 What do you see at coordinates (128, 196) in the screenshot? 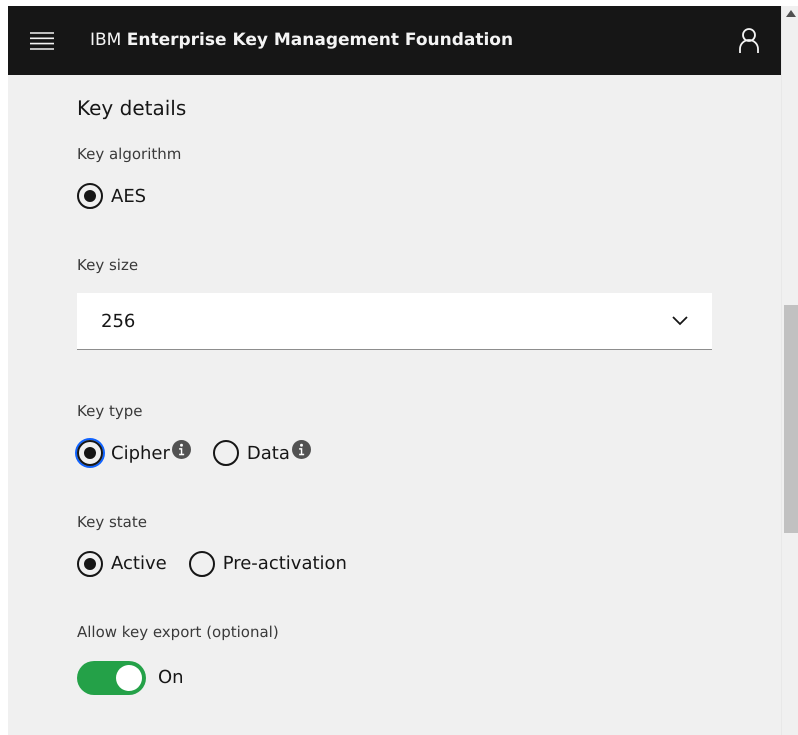
I see `radio-label: AES` at bounding box center [128, 196].